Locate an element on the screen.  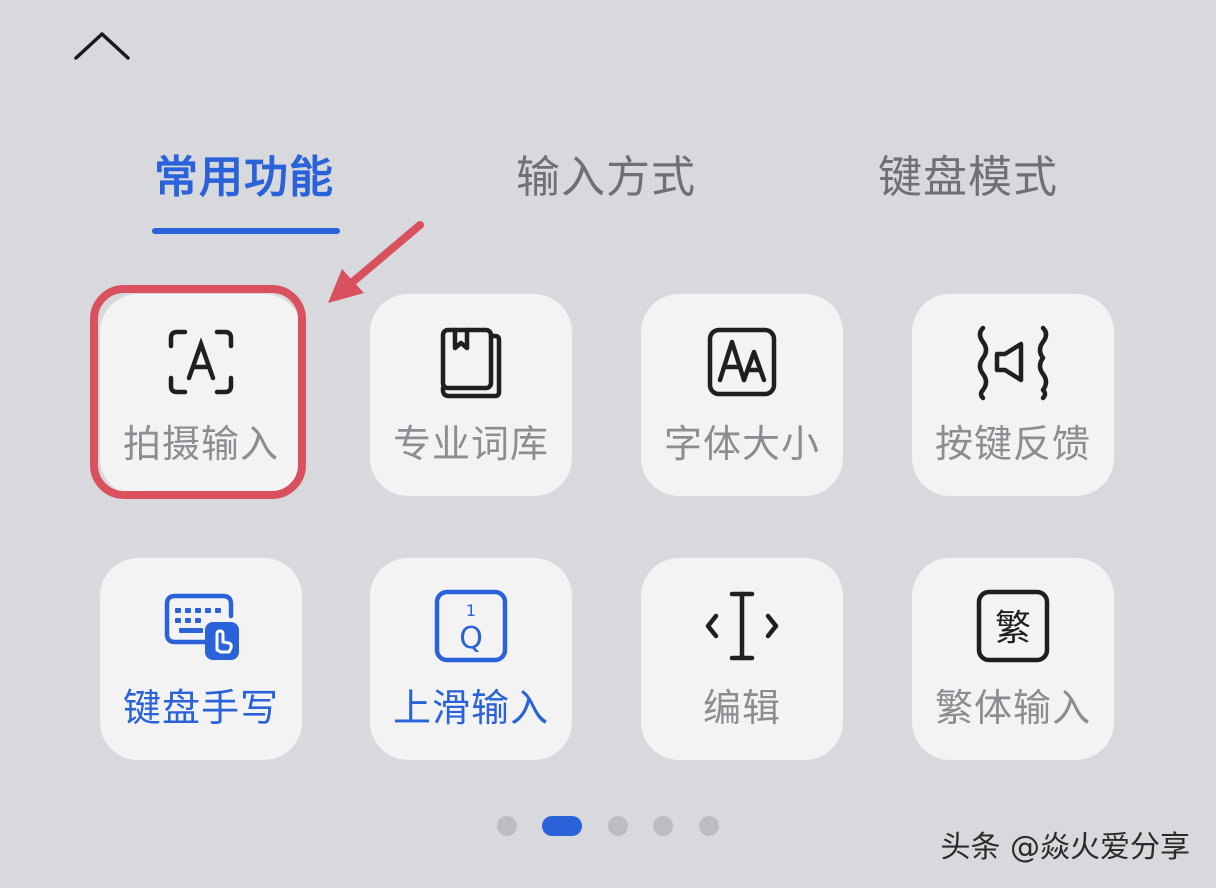
swipe-key-icon: 1 Q is located at coordinates (471, 626).